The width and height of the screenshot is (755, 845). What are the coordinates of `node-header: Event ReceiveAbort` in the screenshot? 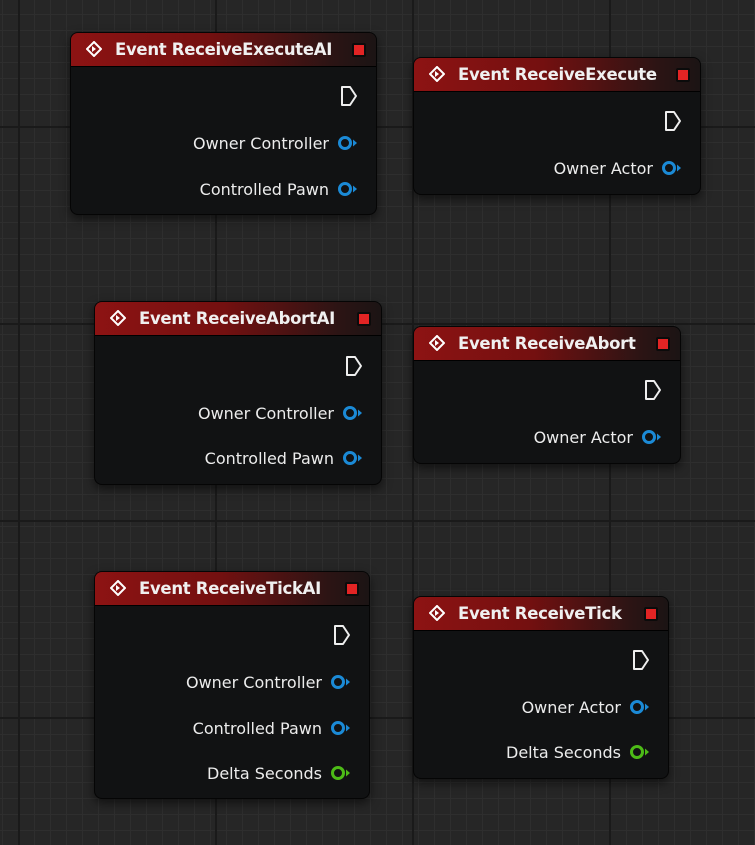 It's located at (547, 344).